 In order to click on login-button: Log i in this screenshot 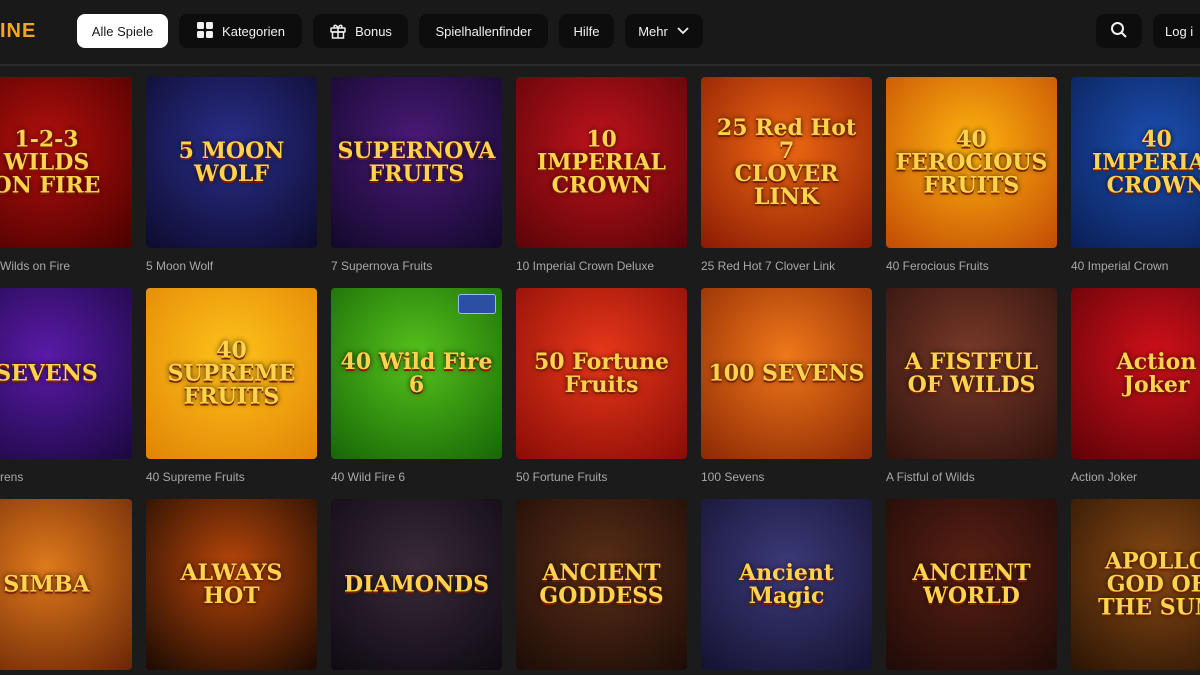, I will do `click(1176, 31)`.